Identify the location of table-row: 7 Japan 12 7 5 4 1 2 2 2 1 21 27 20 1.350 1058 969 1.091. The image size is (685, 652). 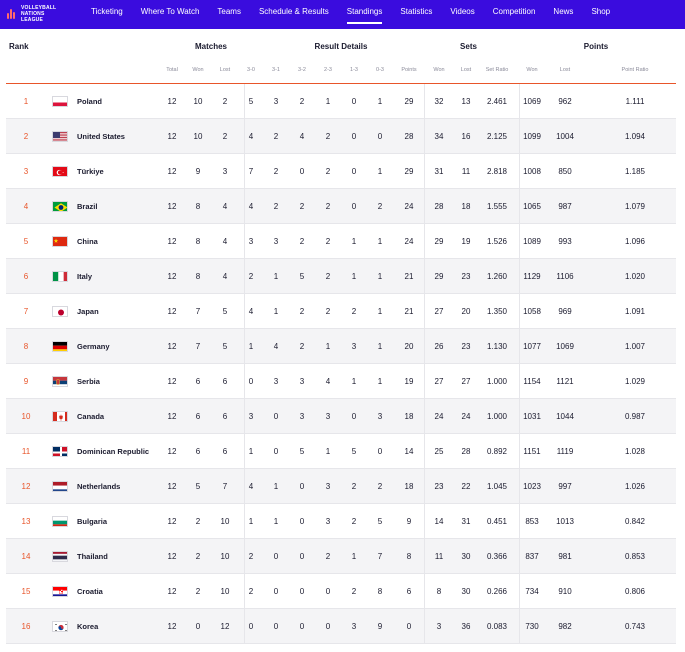
(341, 311).